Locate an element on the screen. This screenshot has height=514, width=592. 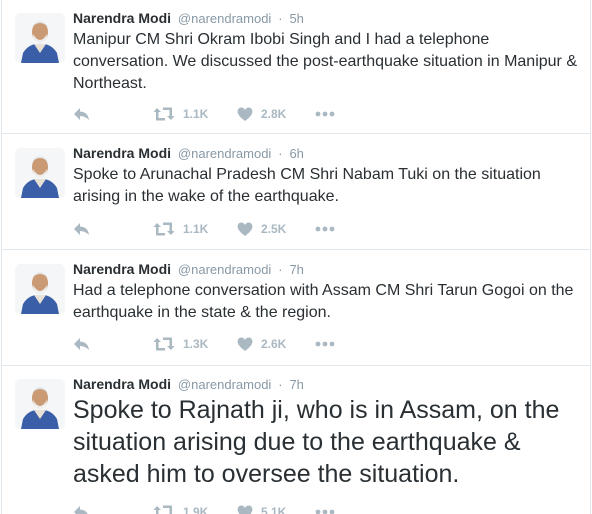
tweet-actions: 1.3K 2.6K is located at coordinates (223, 344).